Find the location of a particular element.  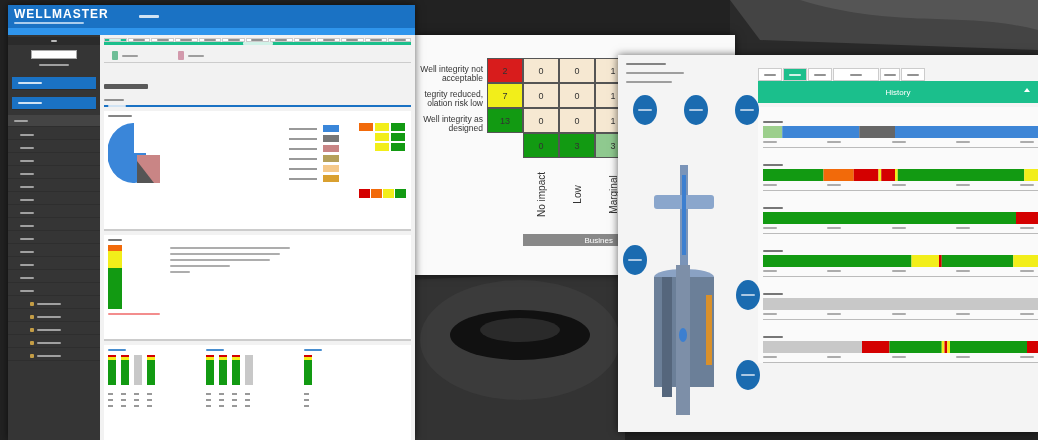

matrix-cell: 2 is located at coordinates (505, 70).